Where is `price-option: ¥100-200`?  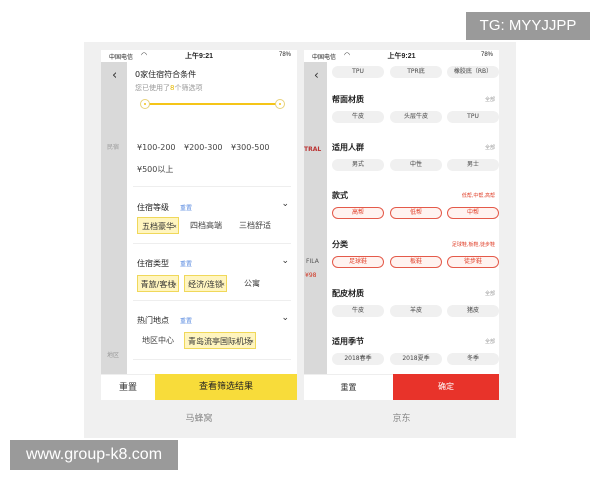
price-option: ¥100-200 is located at coordinates (156, 147).